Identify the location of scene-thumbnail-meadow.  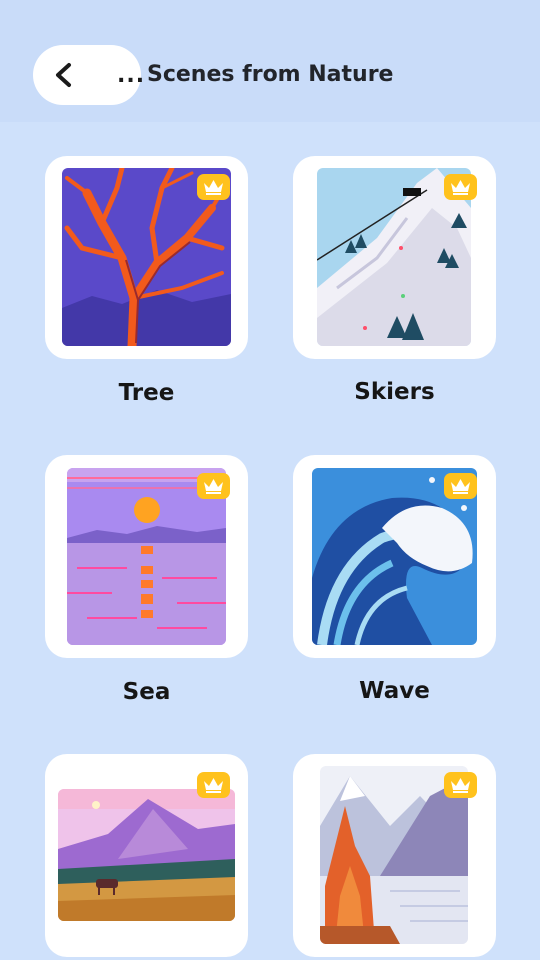
(146, 855).